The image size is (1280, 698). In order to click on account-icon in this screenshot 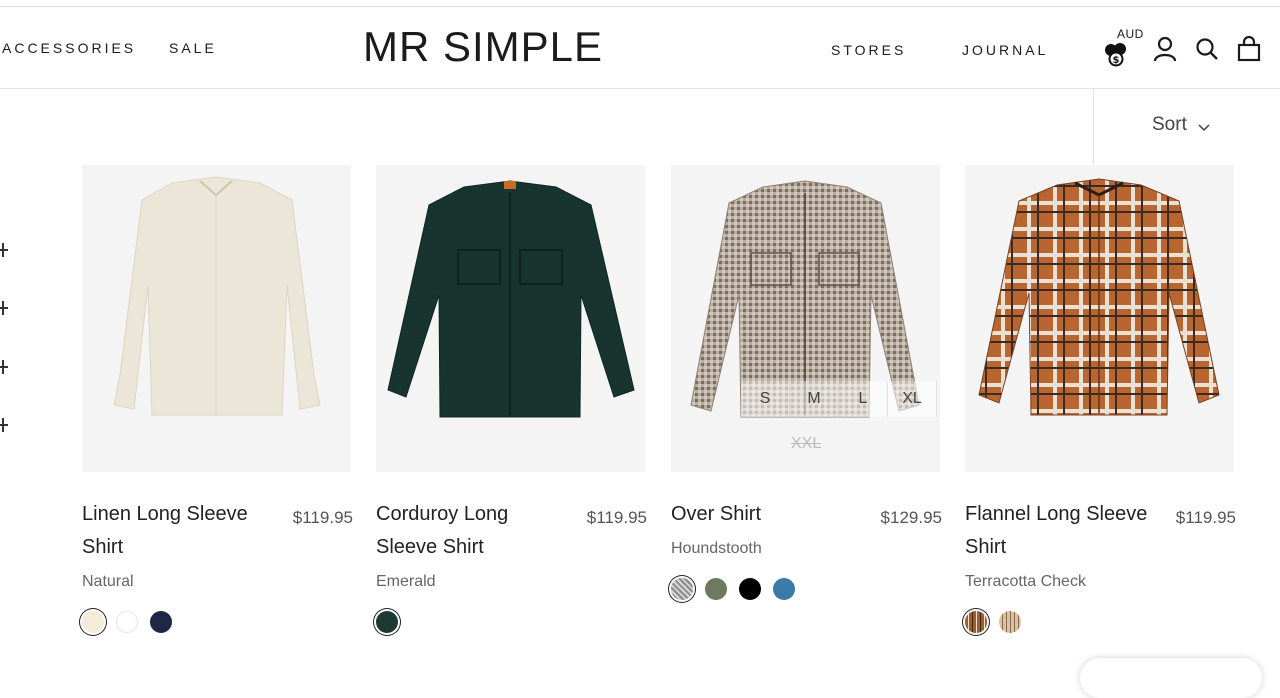, I will do `click(1165, 49)`.